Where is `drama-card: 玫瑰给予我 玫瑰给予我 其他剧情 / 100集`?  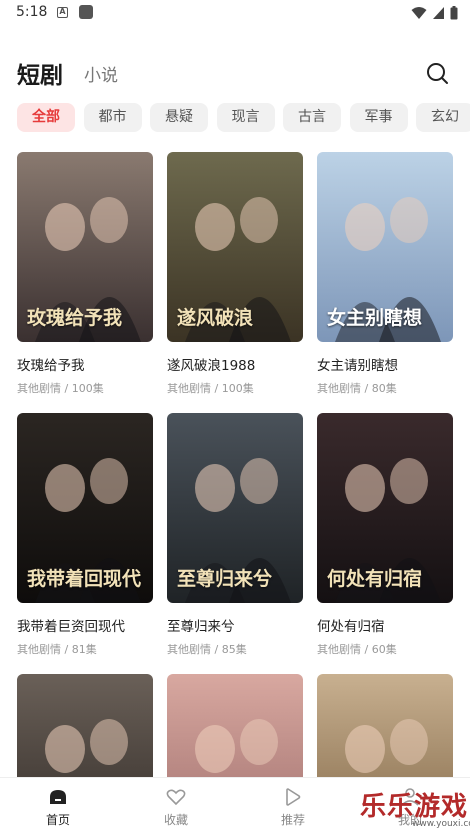
drama-card: 玫瑰给予我 玫瑰给予我 其他剧情 / 100集 is located at coordinates (85, 274).